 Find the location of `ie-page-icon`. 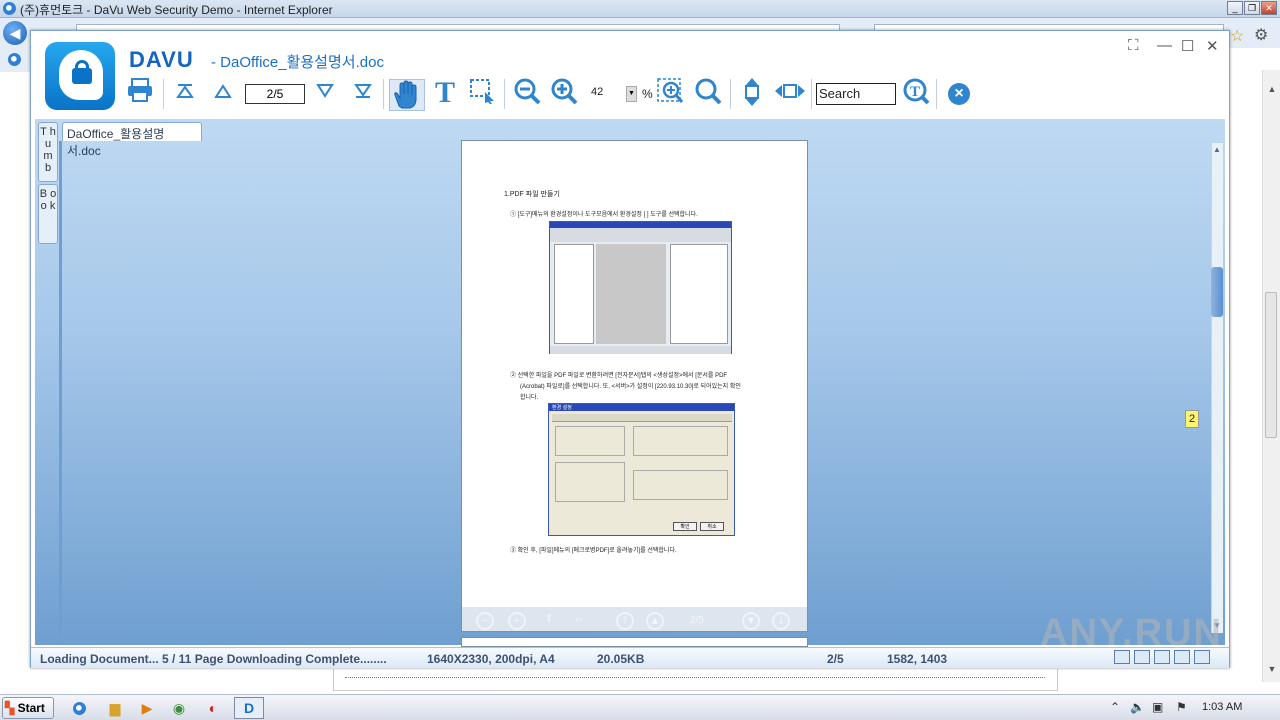

ie-page-icon is located at coordinates (14, 59).